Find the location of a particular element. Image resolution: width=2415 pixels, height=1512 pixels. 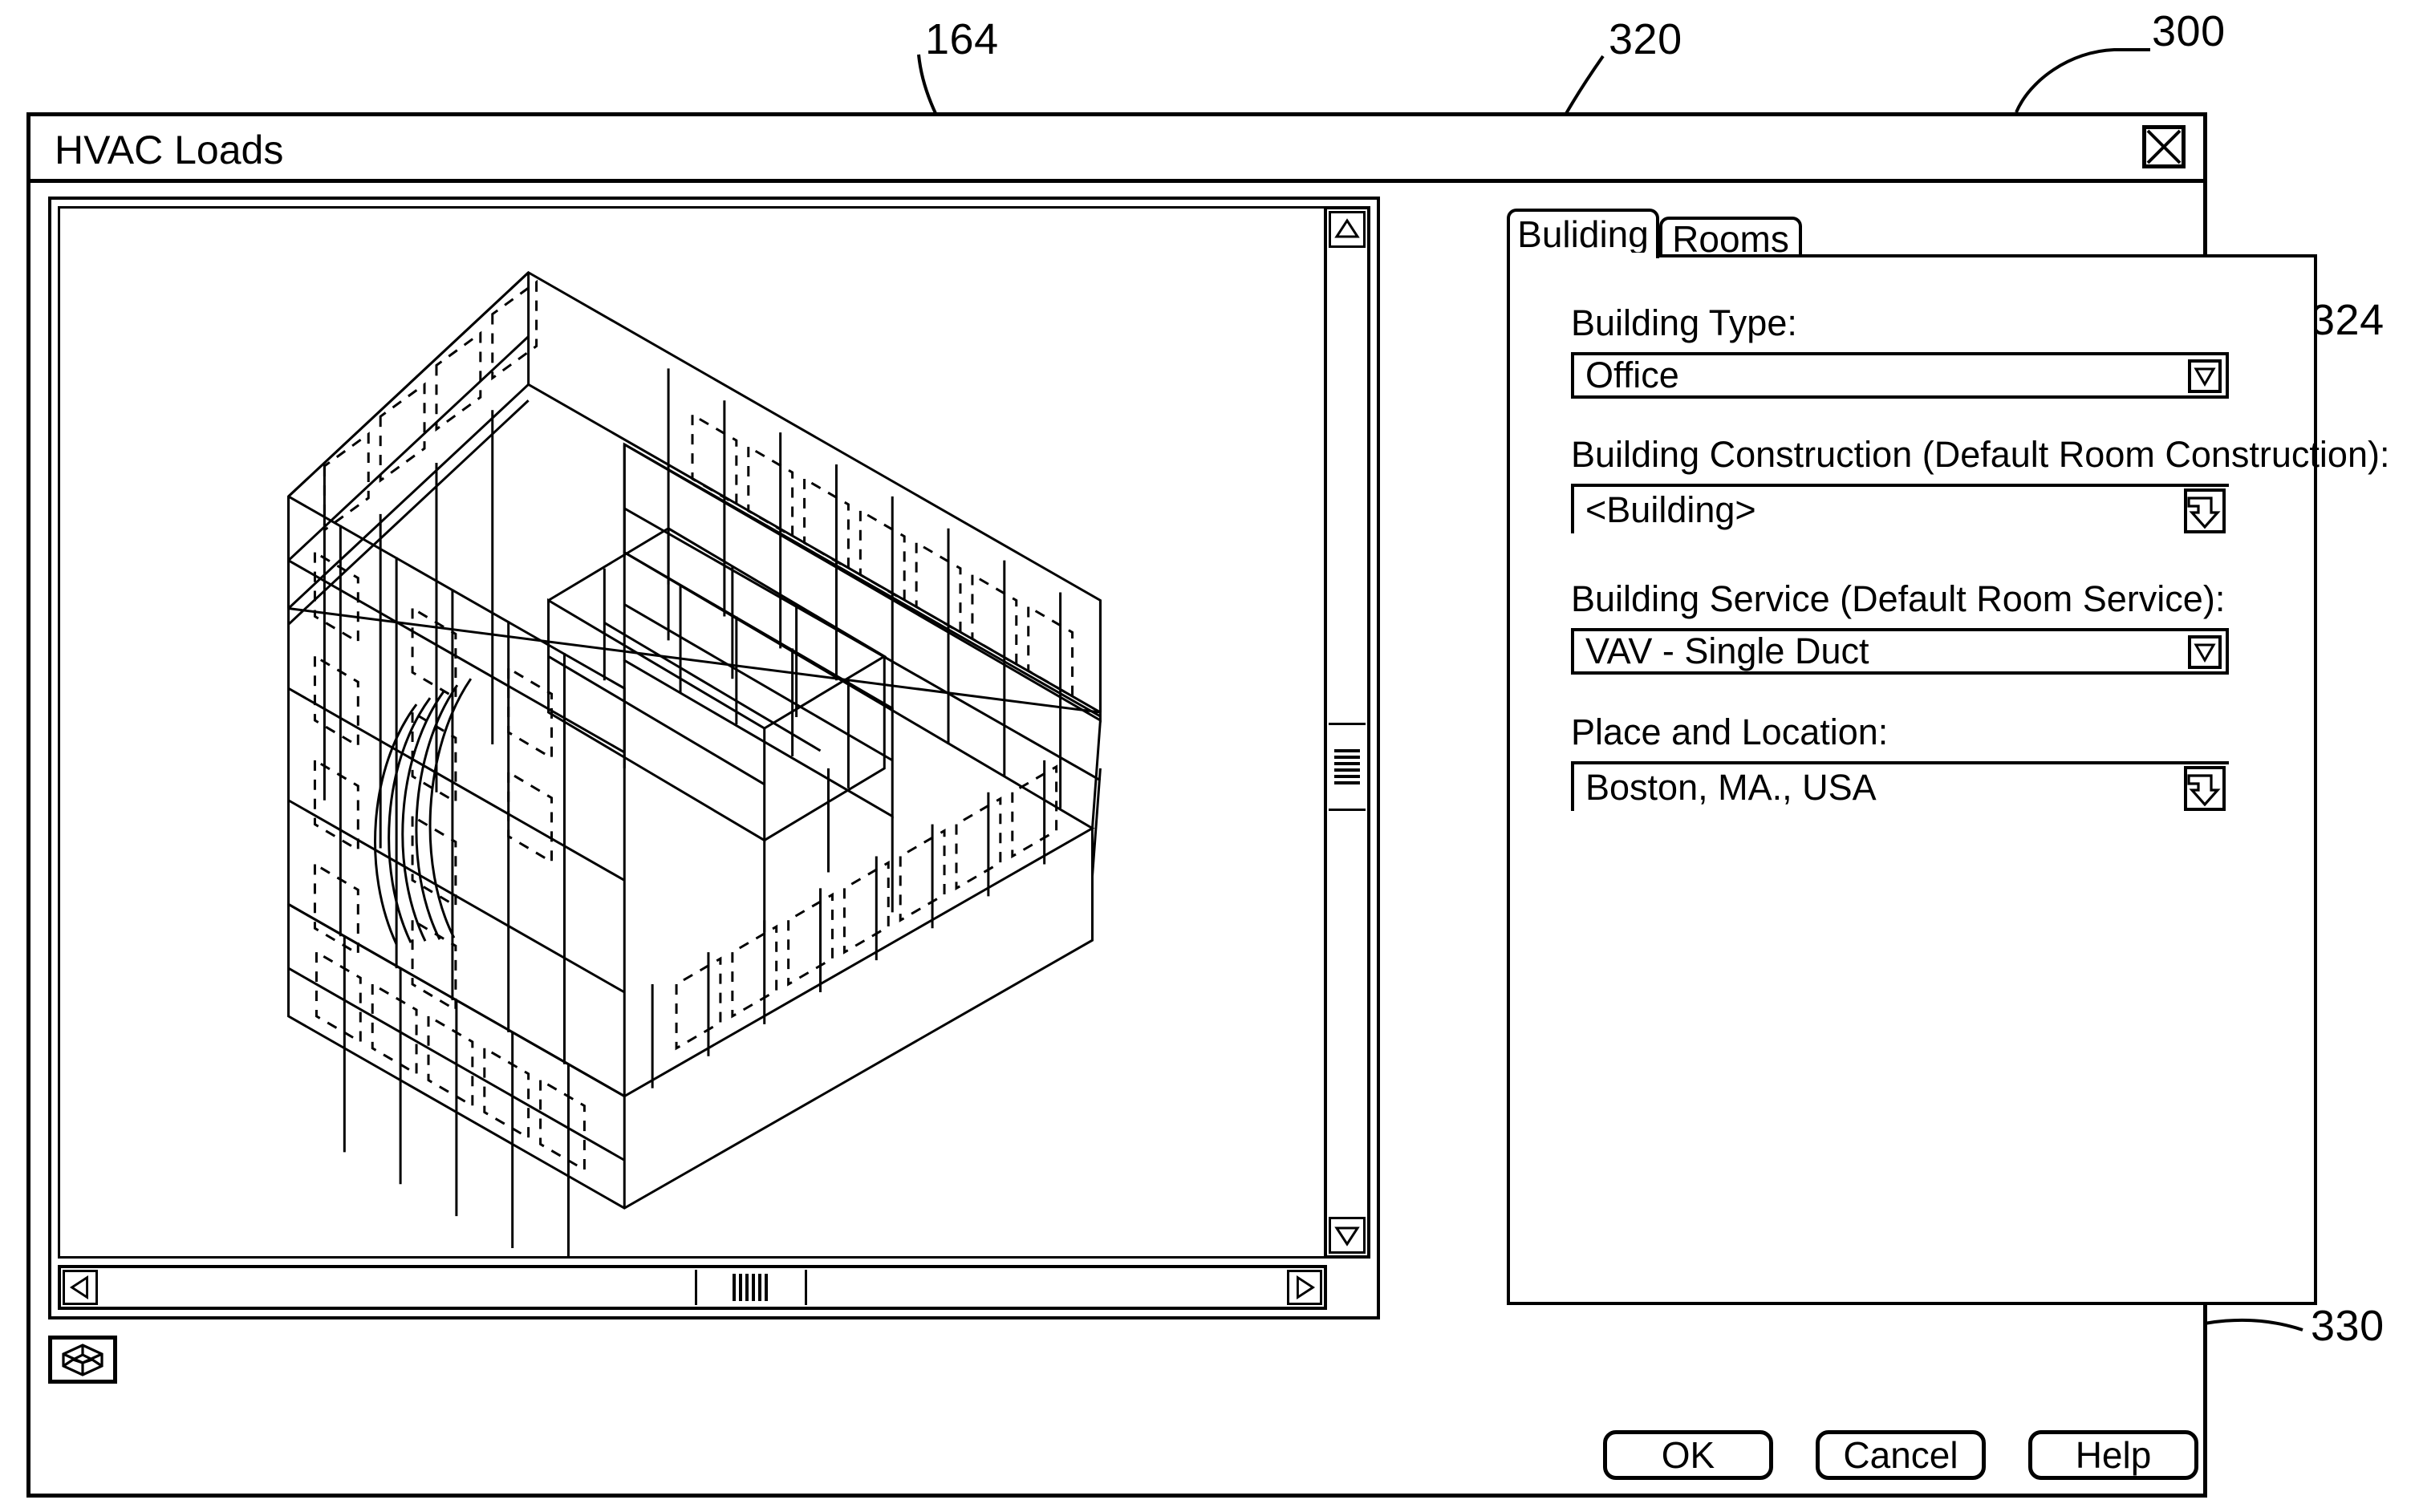

triangle-right-icon is located at coordinates (1304, 1287).